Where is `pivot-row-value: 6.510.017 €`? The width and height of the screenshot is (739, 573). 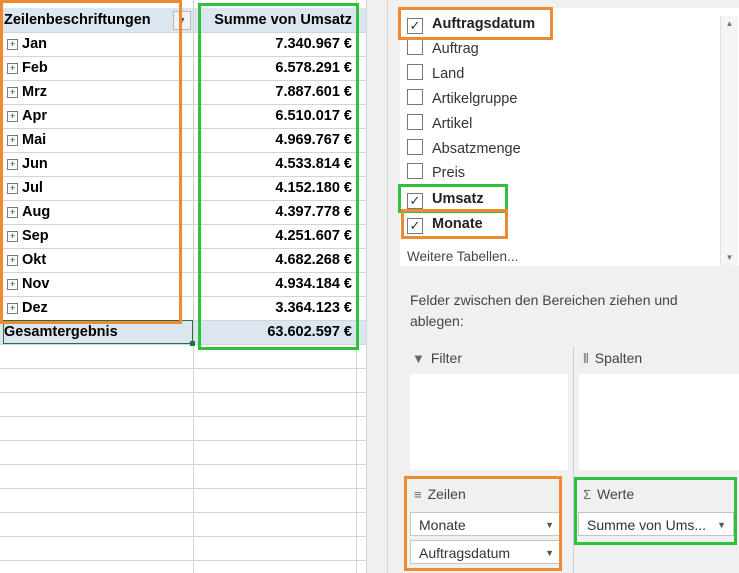
pivot-row-value: 6.510.017 € is located at coordinates (274, 116).